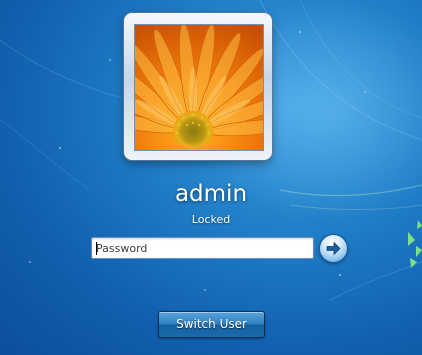  Describe the element at coordinates (96, 248) in the screenshot. I see `text-caret` at that location.